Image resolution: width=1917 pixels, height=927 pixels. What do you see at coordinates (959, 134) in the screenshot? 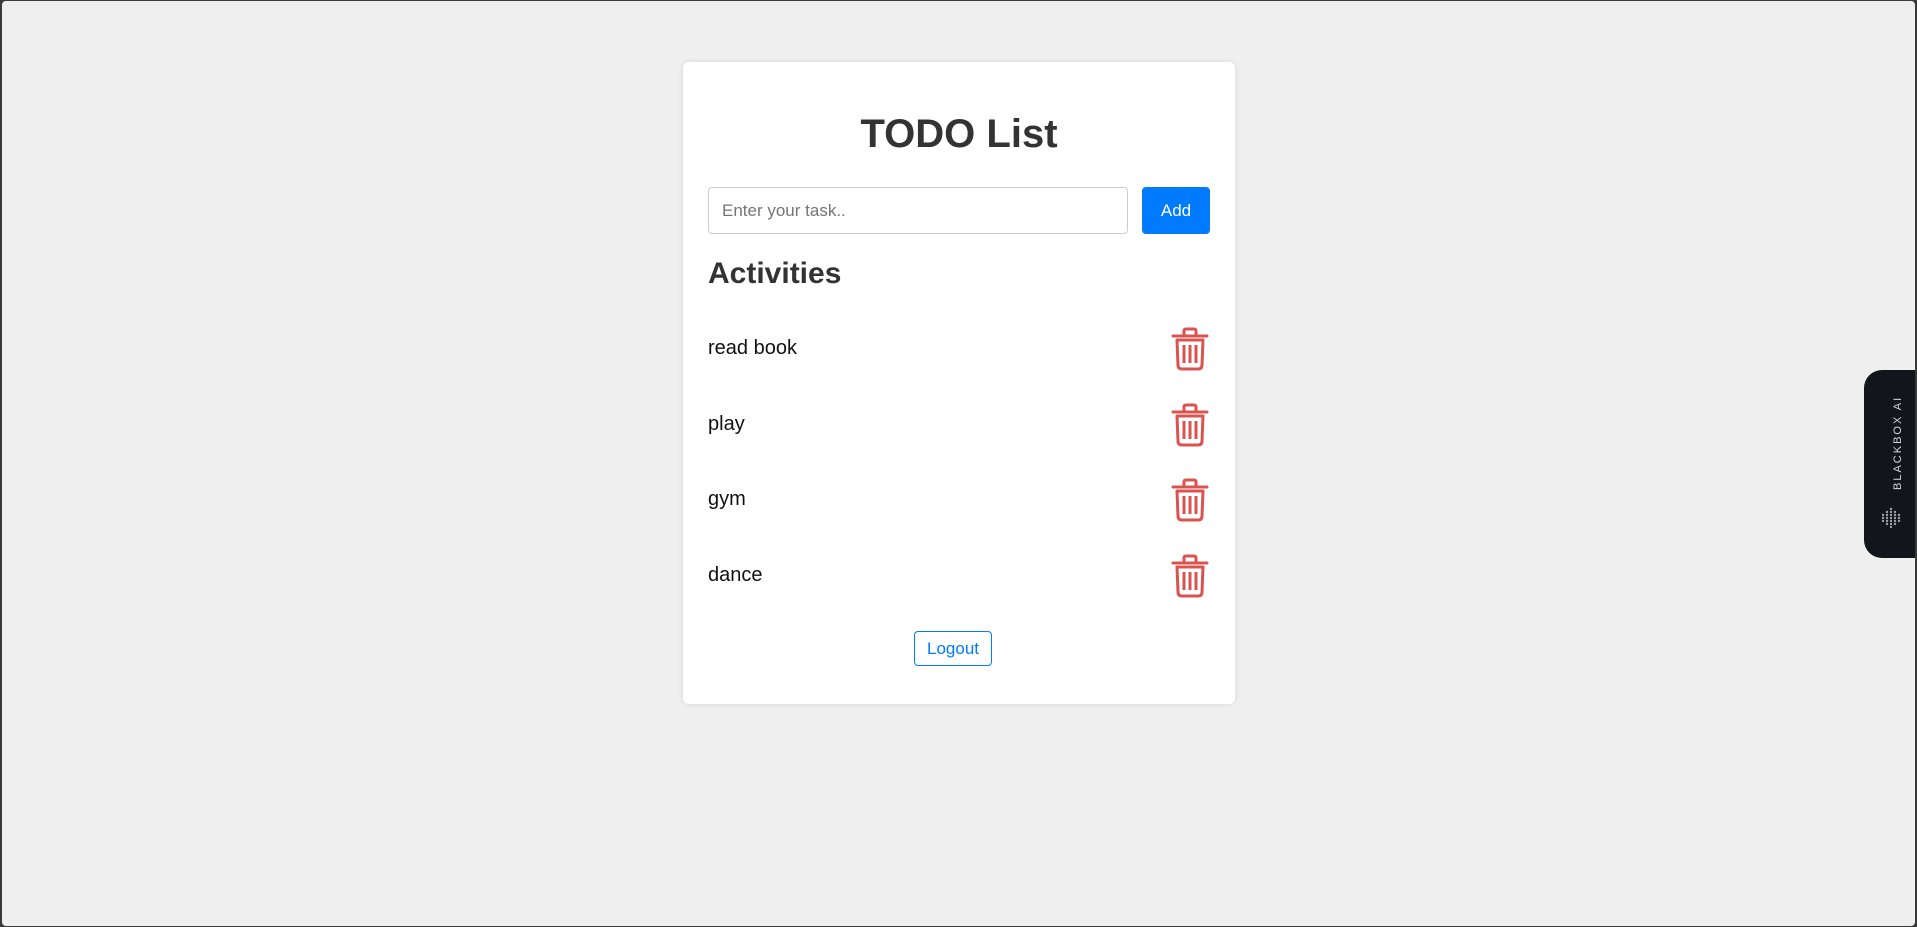
I see `page-title: TODO List` at bounding box center [959, 134].